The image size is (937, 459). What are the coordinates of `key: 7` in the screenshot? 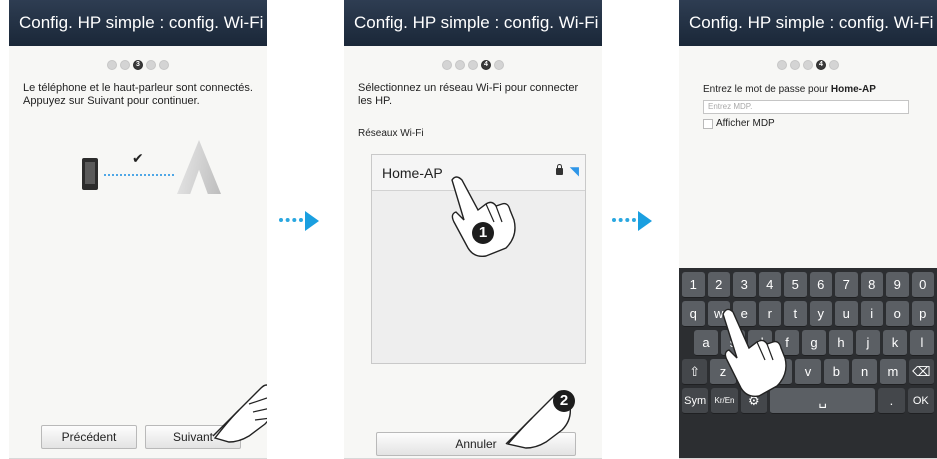 It's located at (846, 285).